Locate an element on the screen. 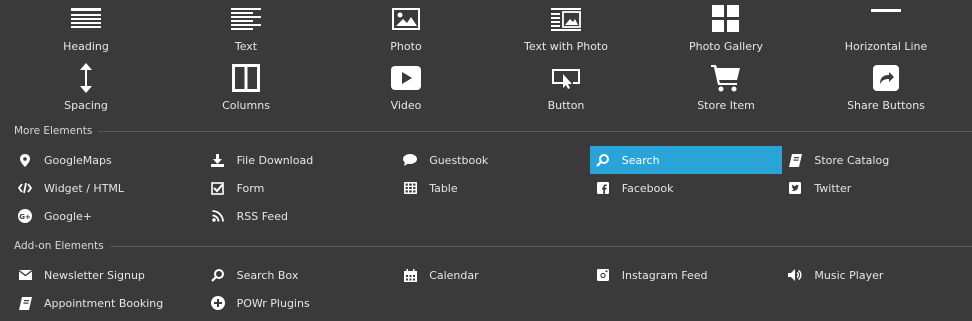  element-google-plus: G+ Google+ is located at coordinates (108, 216).